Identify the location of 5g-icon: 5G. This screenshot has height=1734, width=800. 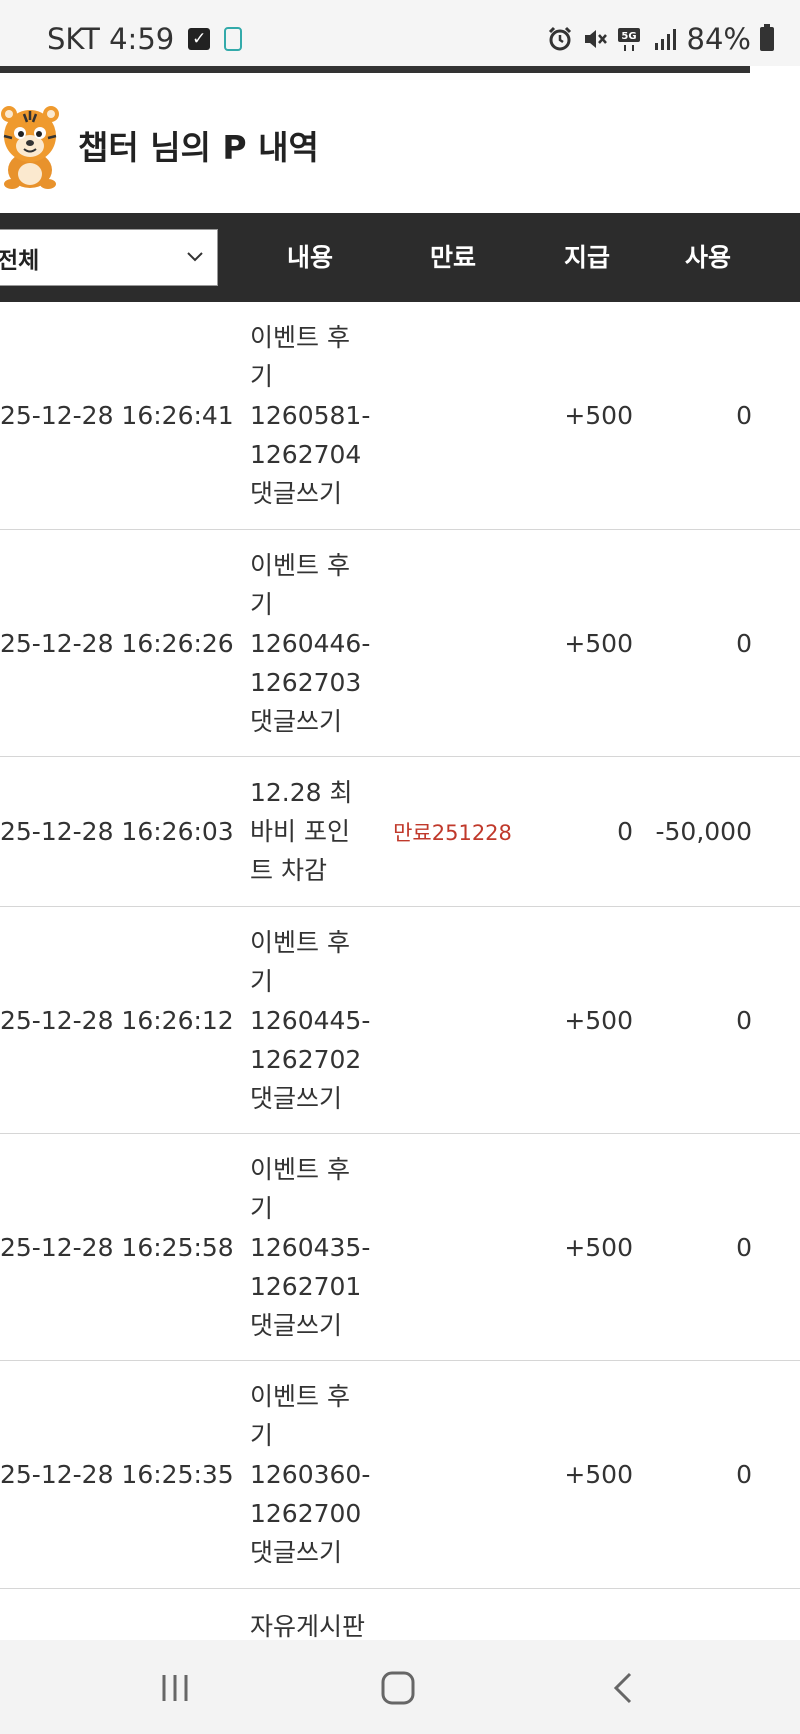
(628, 39).